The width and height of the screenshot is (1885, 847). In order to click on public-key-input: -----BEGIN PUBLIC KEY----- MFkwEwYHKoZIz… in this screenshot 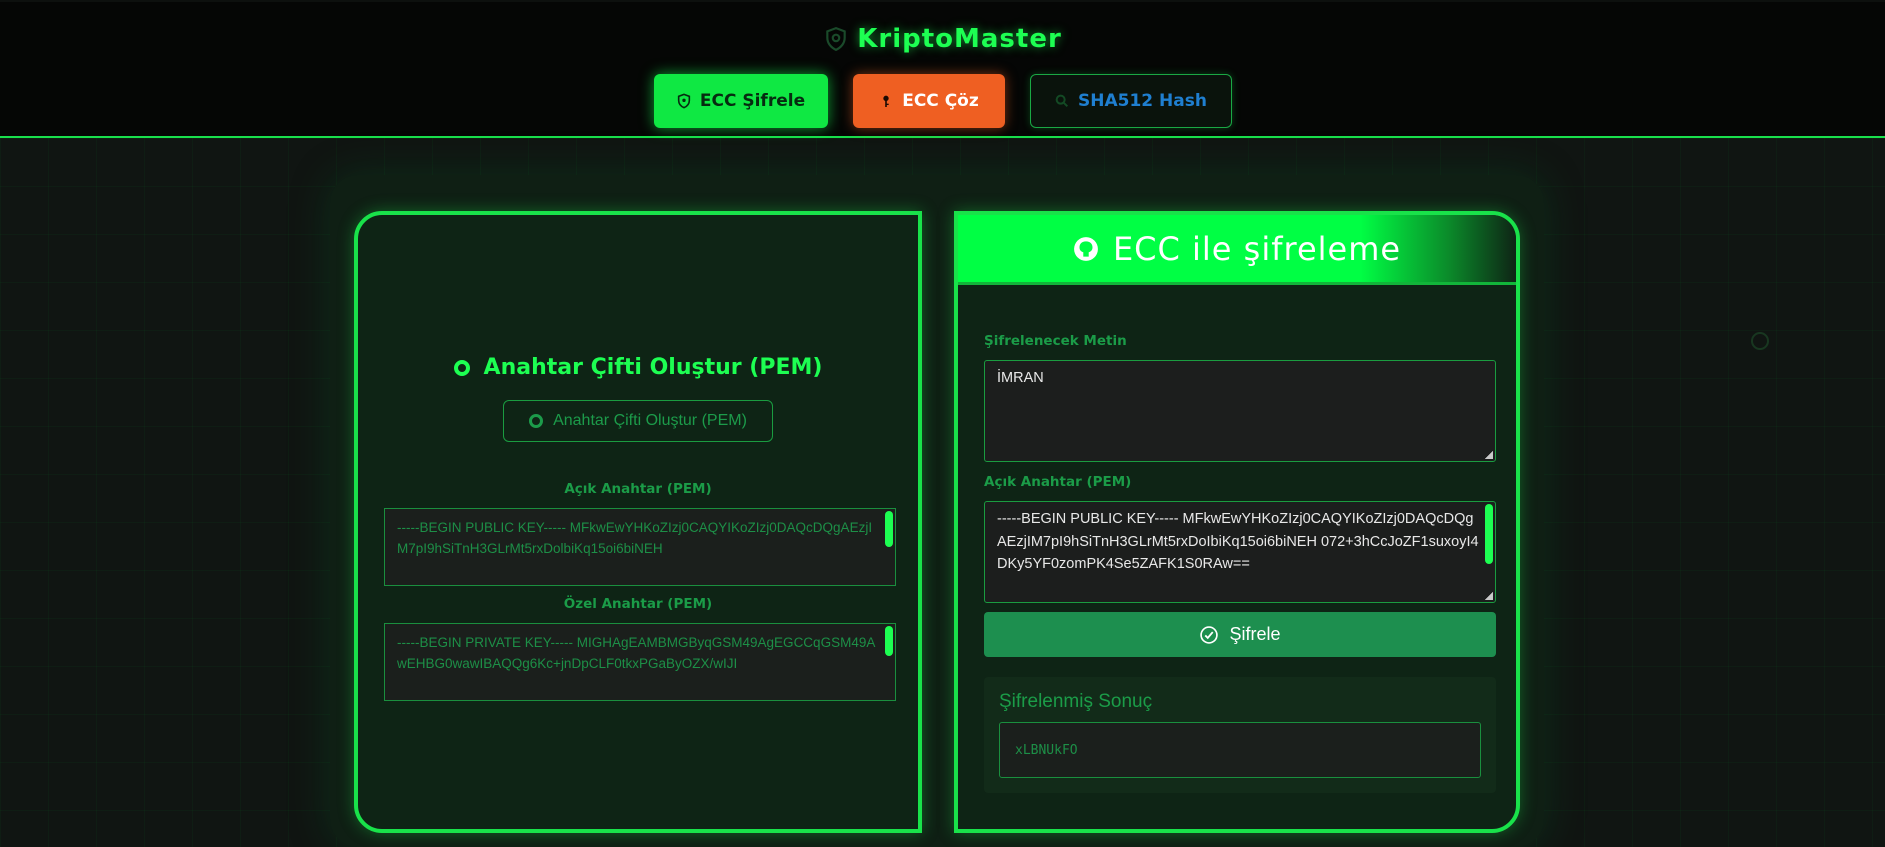, I will do `click(1240, 552)`.